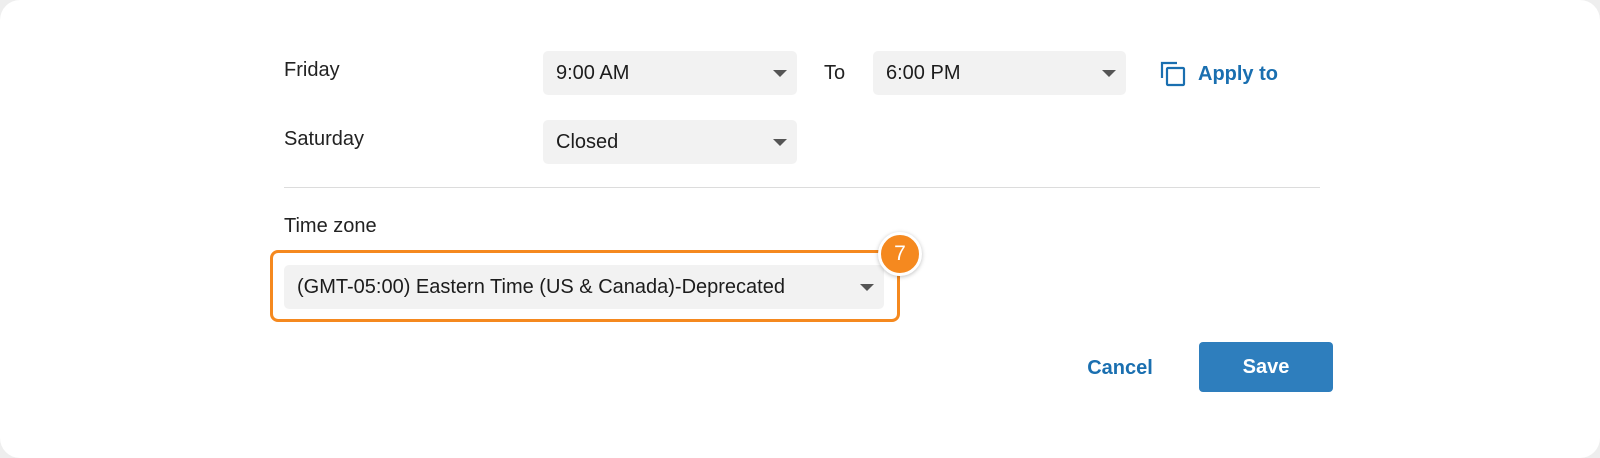 The height and width of the screenshot is (458, 1600). I want to click on friday-open-time-value: 9:00 AM, so click(593, 72).